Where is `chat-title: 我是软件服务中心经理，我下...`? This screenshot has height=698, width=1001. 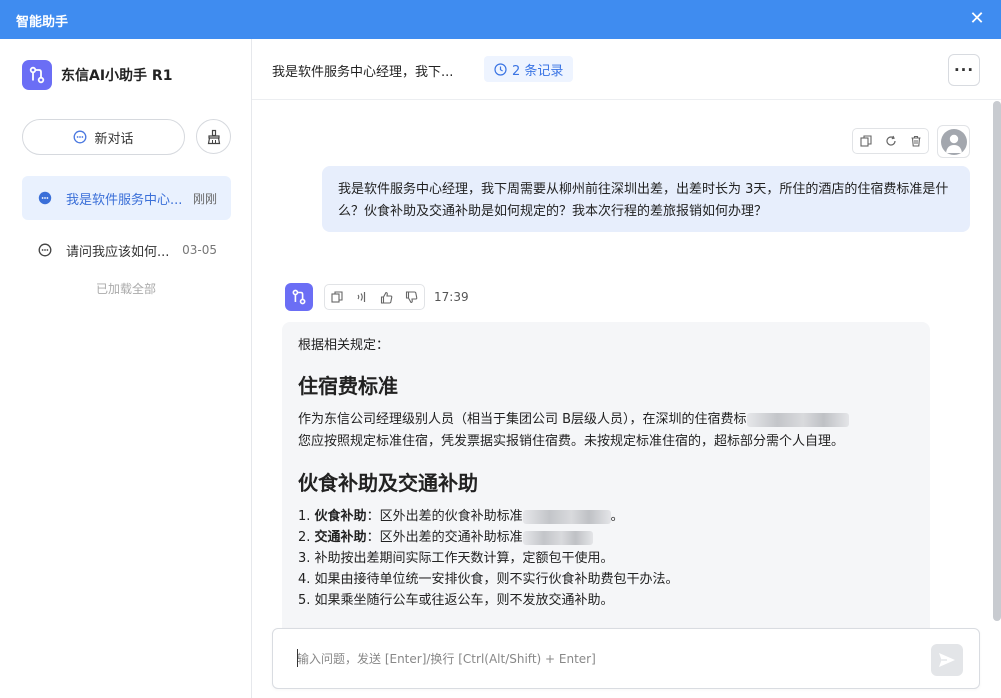
chat-title: 我是软件服务中心经理，我下... is located at coordinates (363, 72).